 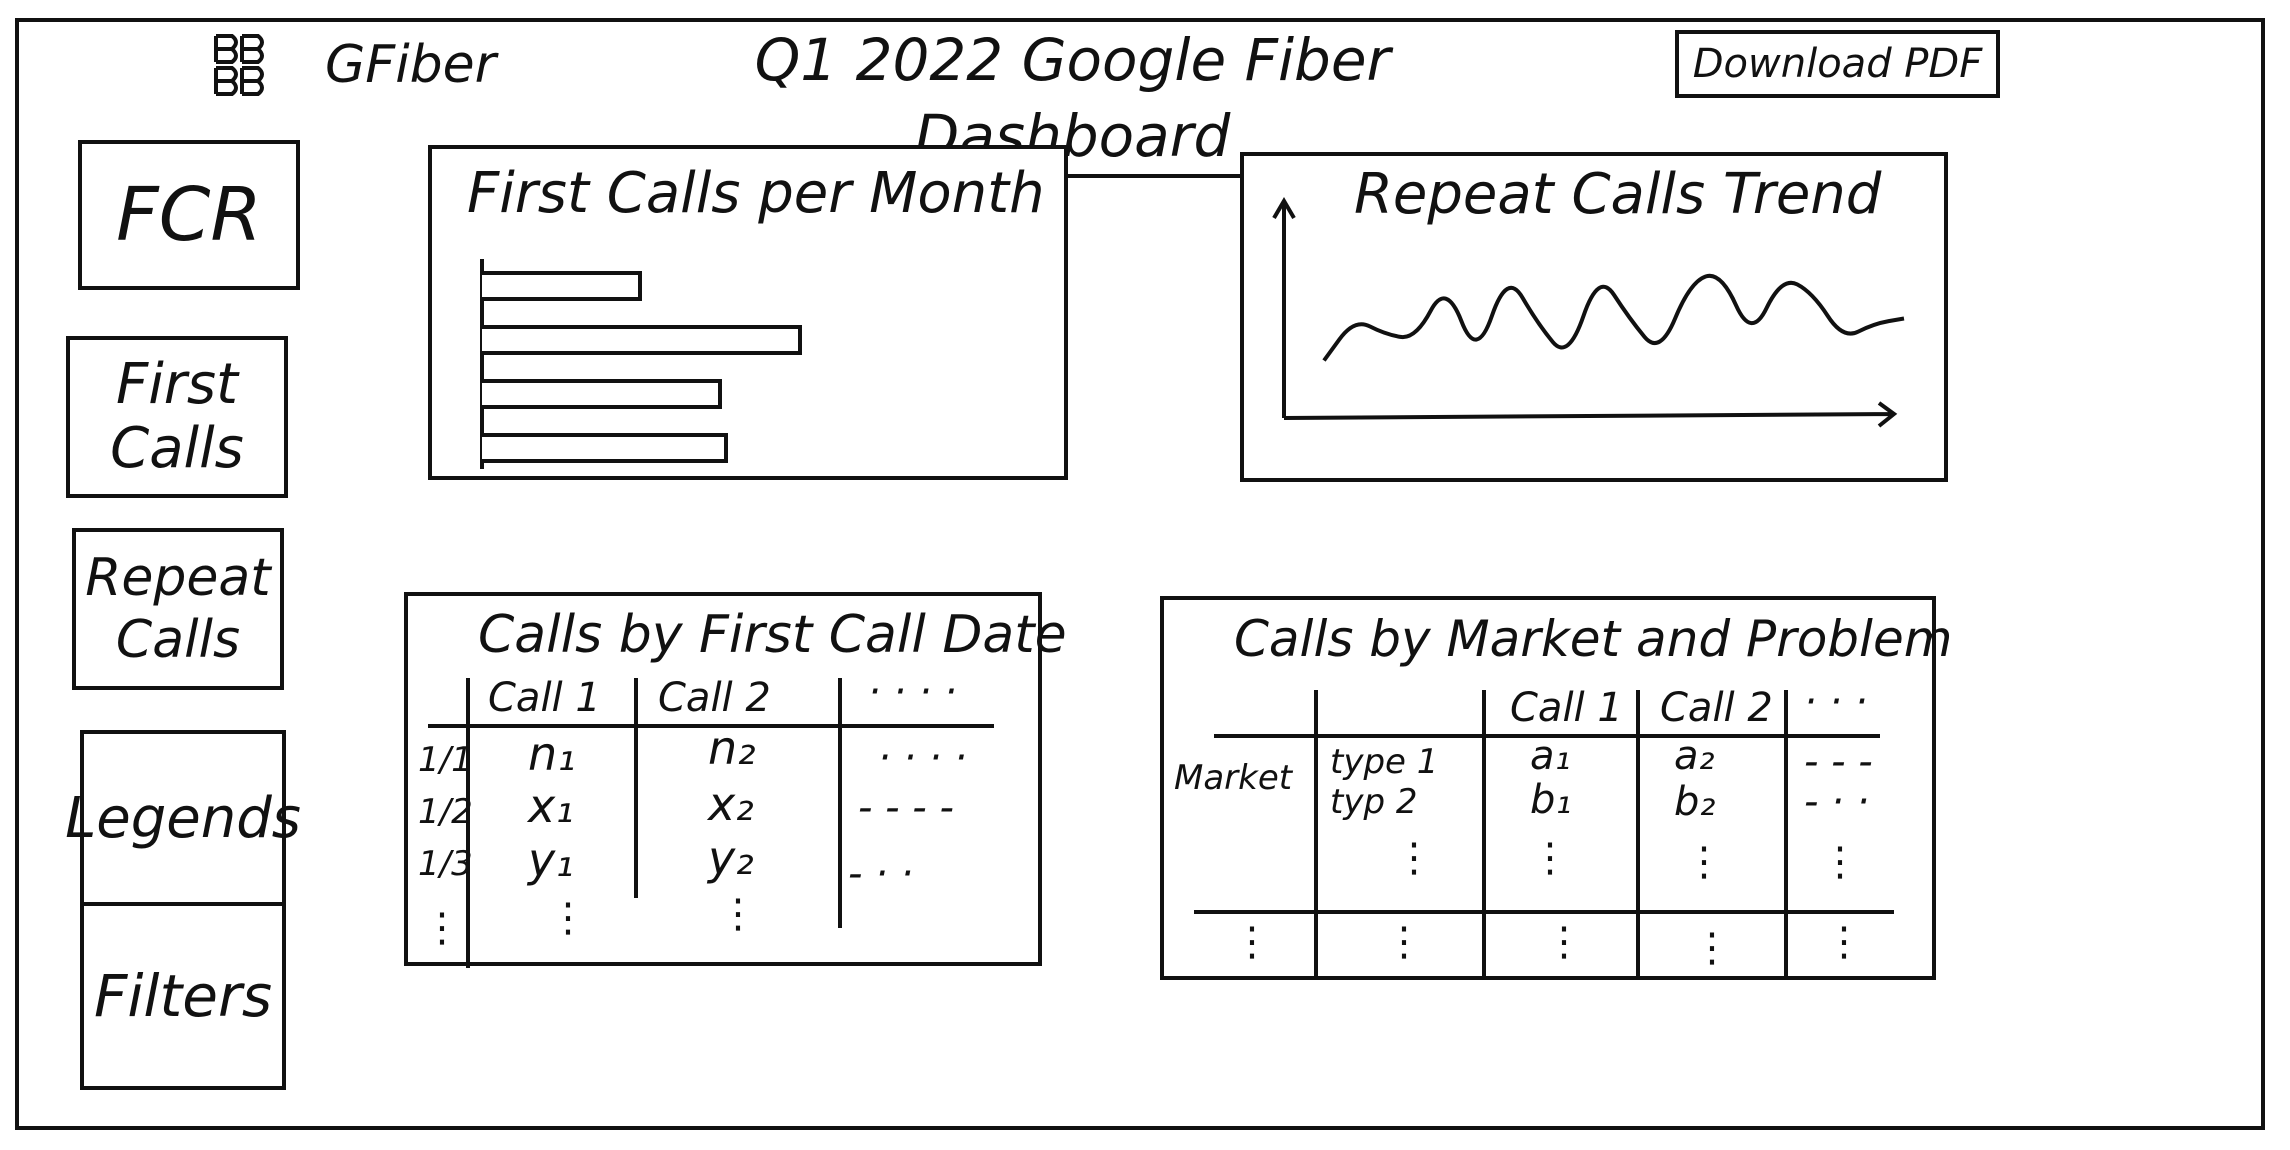 I want to click on table-title: Calls by Market and Problem, so click(x=1593, y=639).